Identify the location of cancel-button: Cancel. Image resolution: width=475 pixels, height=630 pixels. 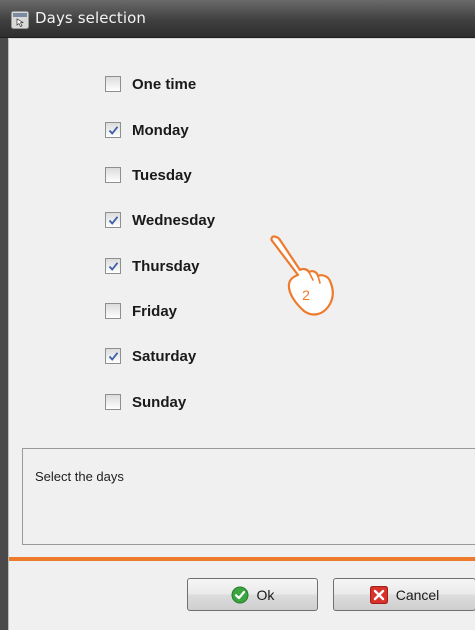
(404, 594).